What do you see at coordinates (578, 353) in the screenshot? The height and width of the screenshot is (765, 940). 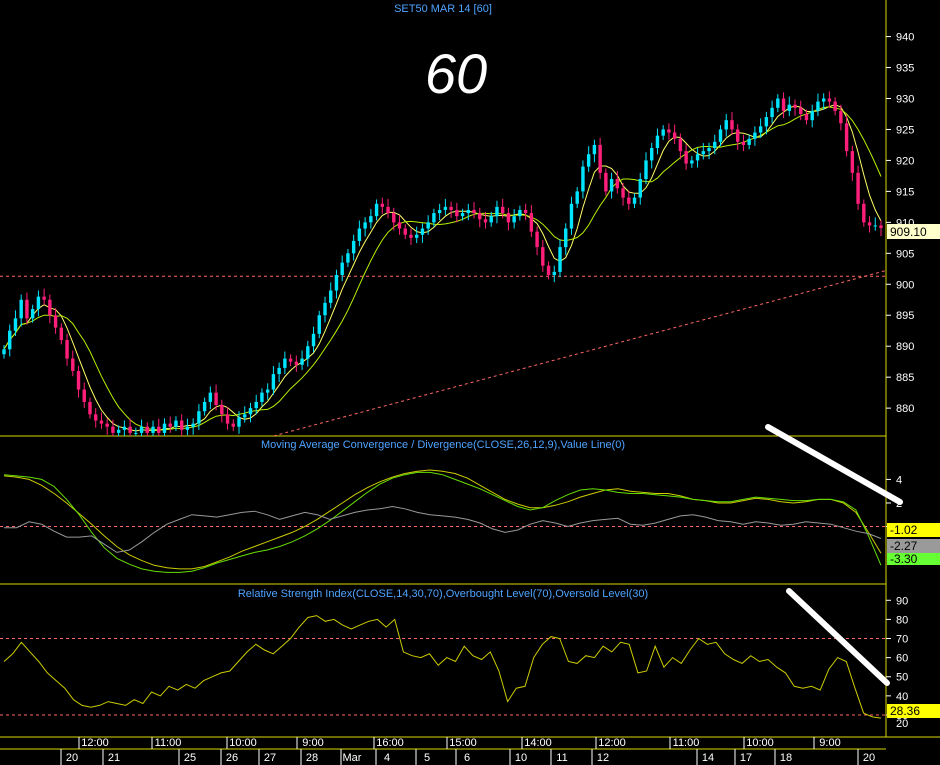 I see `uptrend-line` at bounding box center [578, 353].